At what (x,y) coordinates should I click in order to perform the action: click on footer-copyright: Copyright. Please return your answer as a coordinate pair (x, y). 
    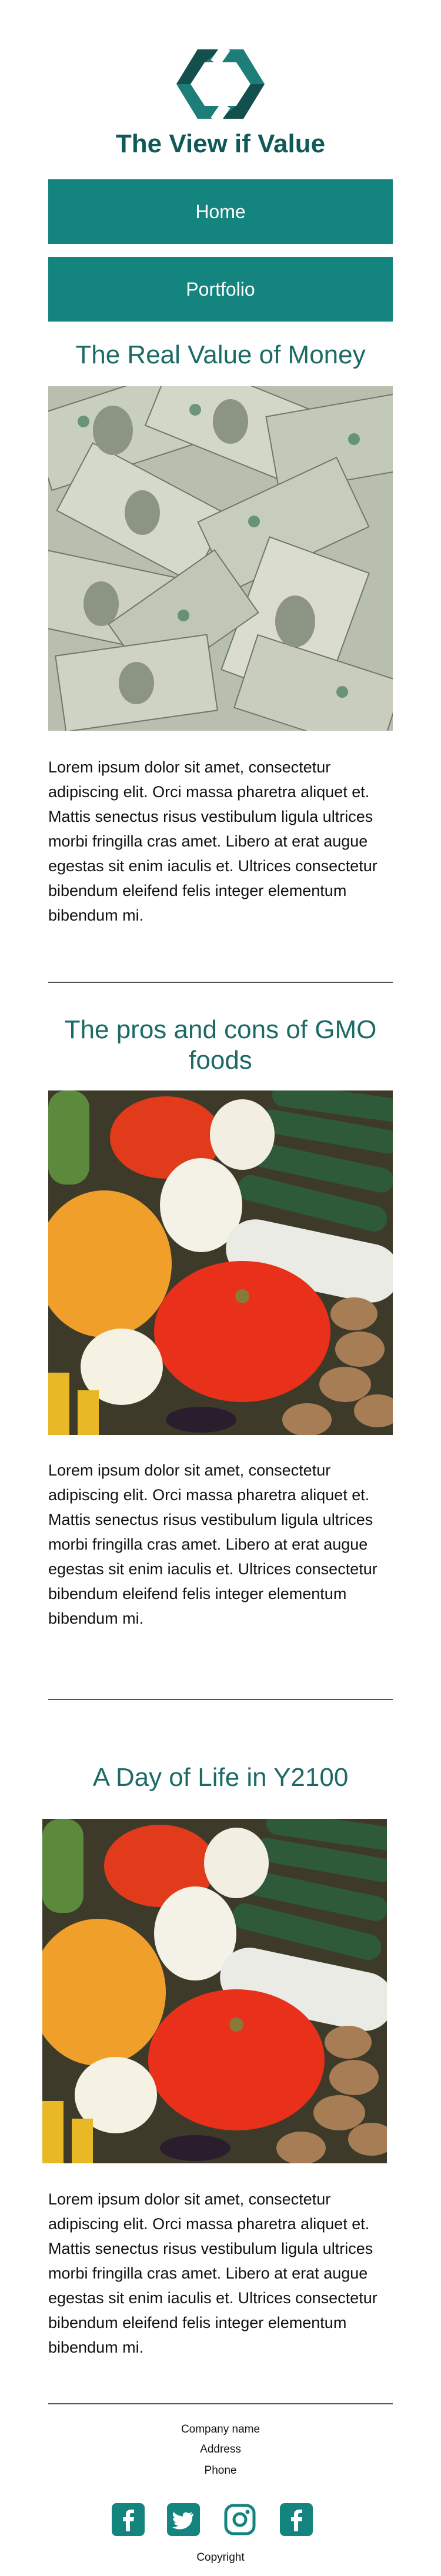
    Looking at the image, I should click on (220, 2557).